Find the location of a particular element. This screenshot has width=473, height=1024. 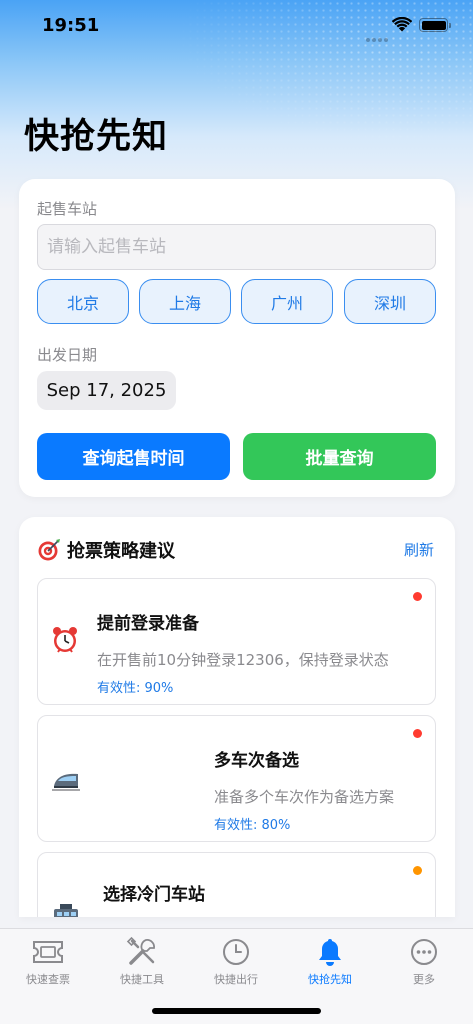

quick-station-guangzhou: 广州 is located at coordinates (287, 301).